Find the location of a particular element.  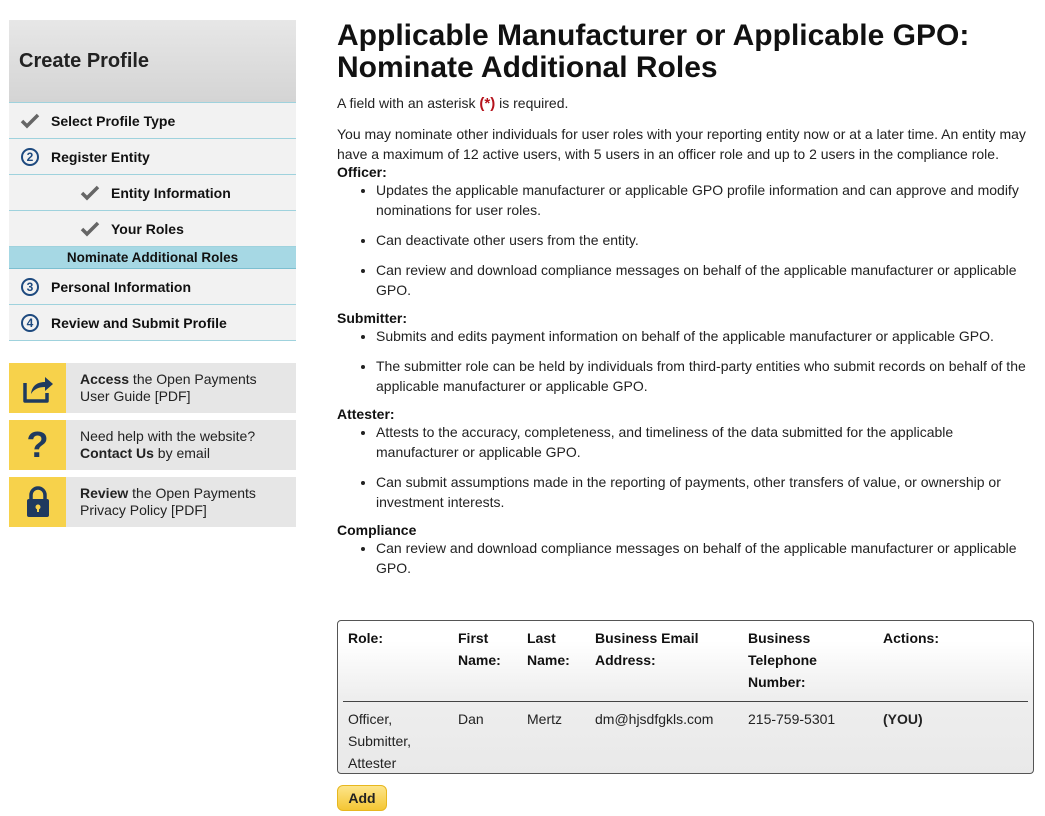

help-text-line2: by email is located at coordinates (181, 453).